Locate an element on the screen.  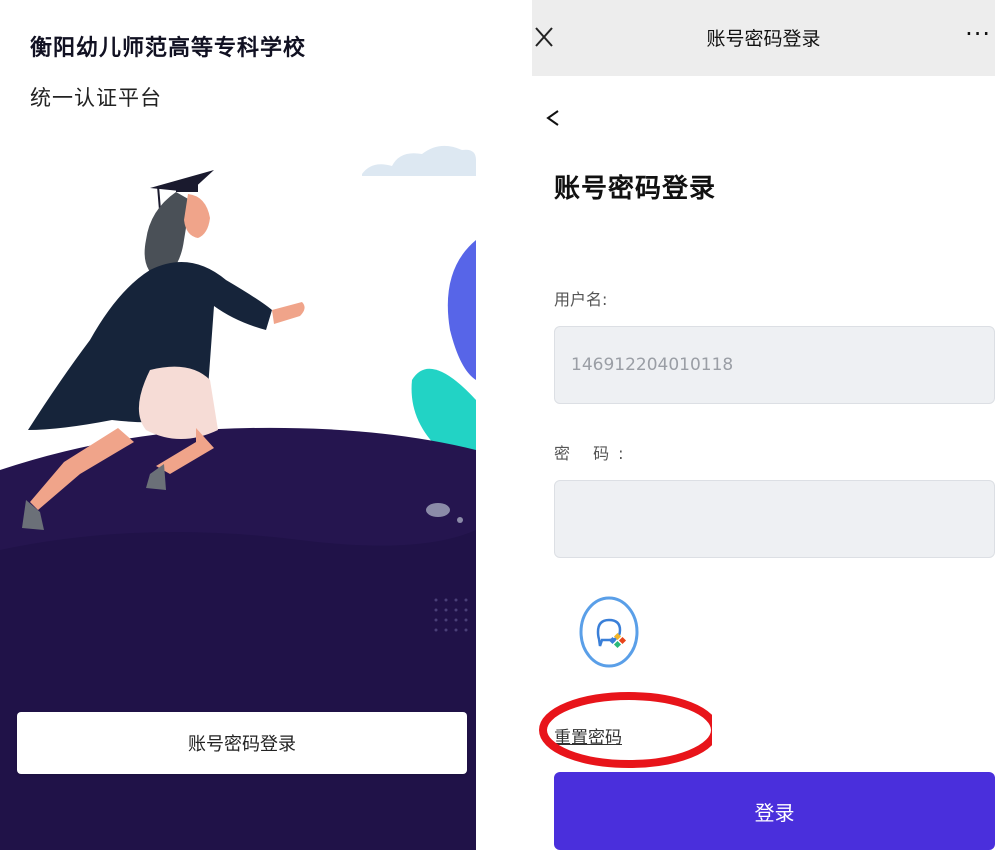
reset-password-link: 重置密码 is located at coordinates (588, 735).